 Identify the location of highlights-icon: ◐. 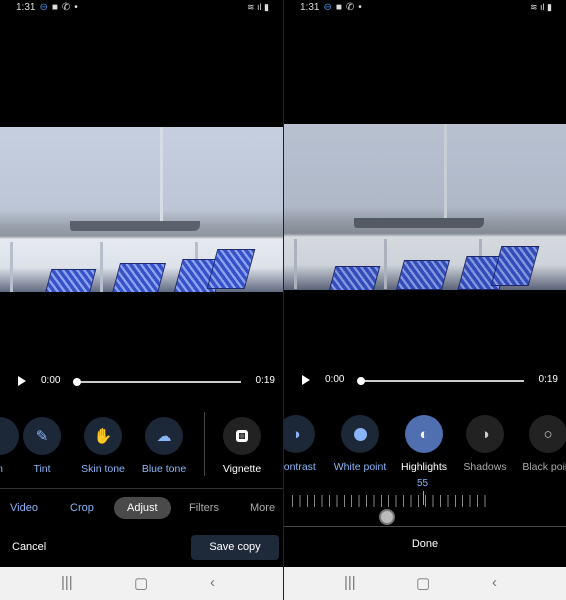
(424, 434).